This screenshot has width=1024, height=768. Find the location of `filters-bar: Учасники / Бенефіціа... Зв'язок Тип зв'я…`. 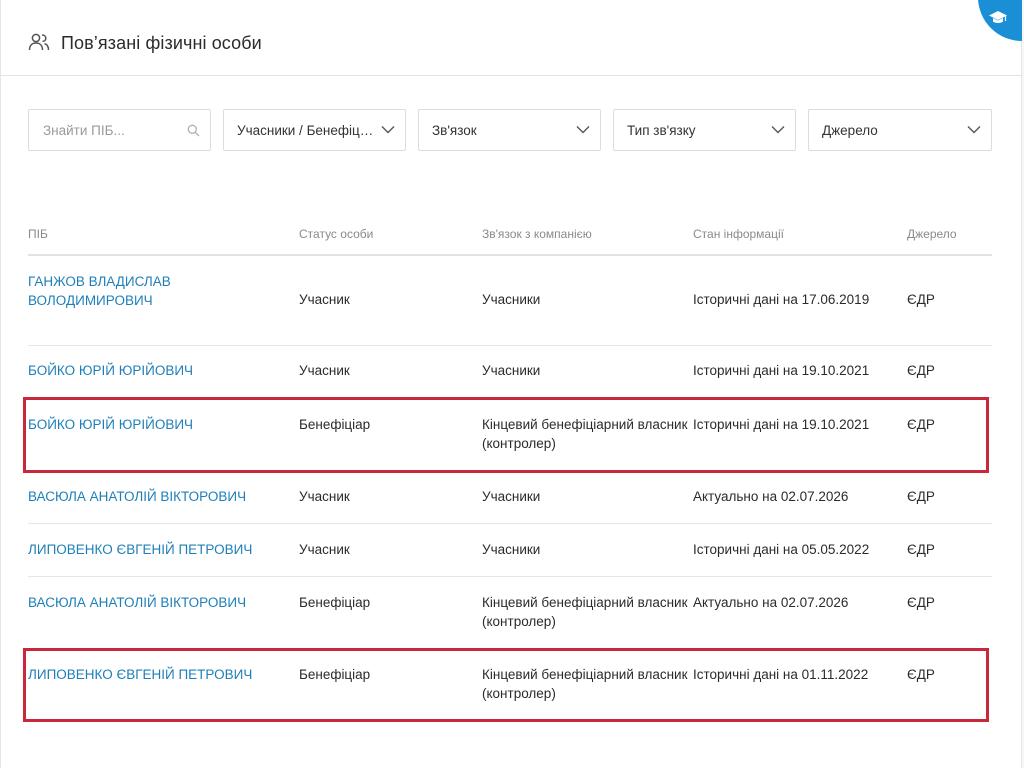

filters-bar: Учасники / Бенефіціа... Зв'язок Тип зв'я… is located at coordinates (510, 130).